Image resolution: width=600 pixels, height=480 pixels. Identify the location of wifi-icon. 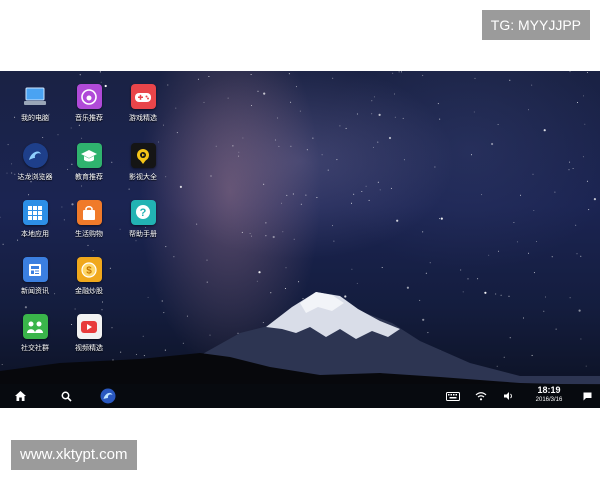
(481, 396).